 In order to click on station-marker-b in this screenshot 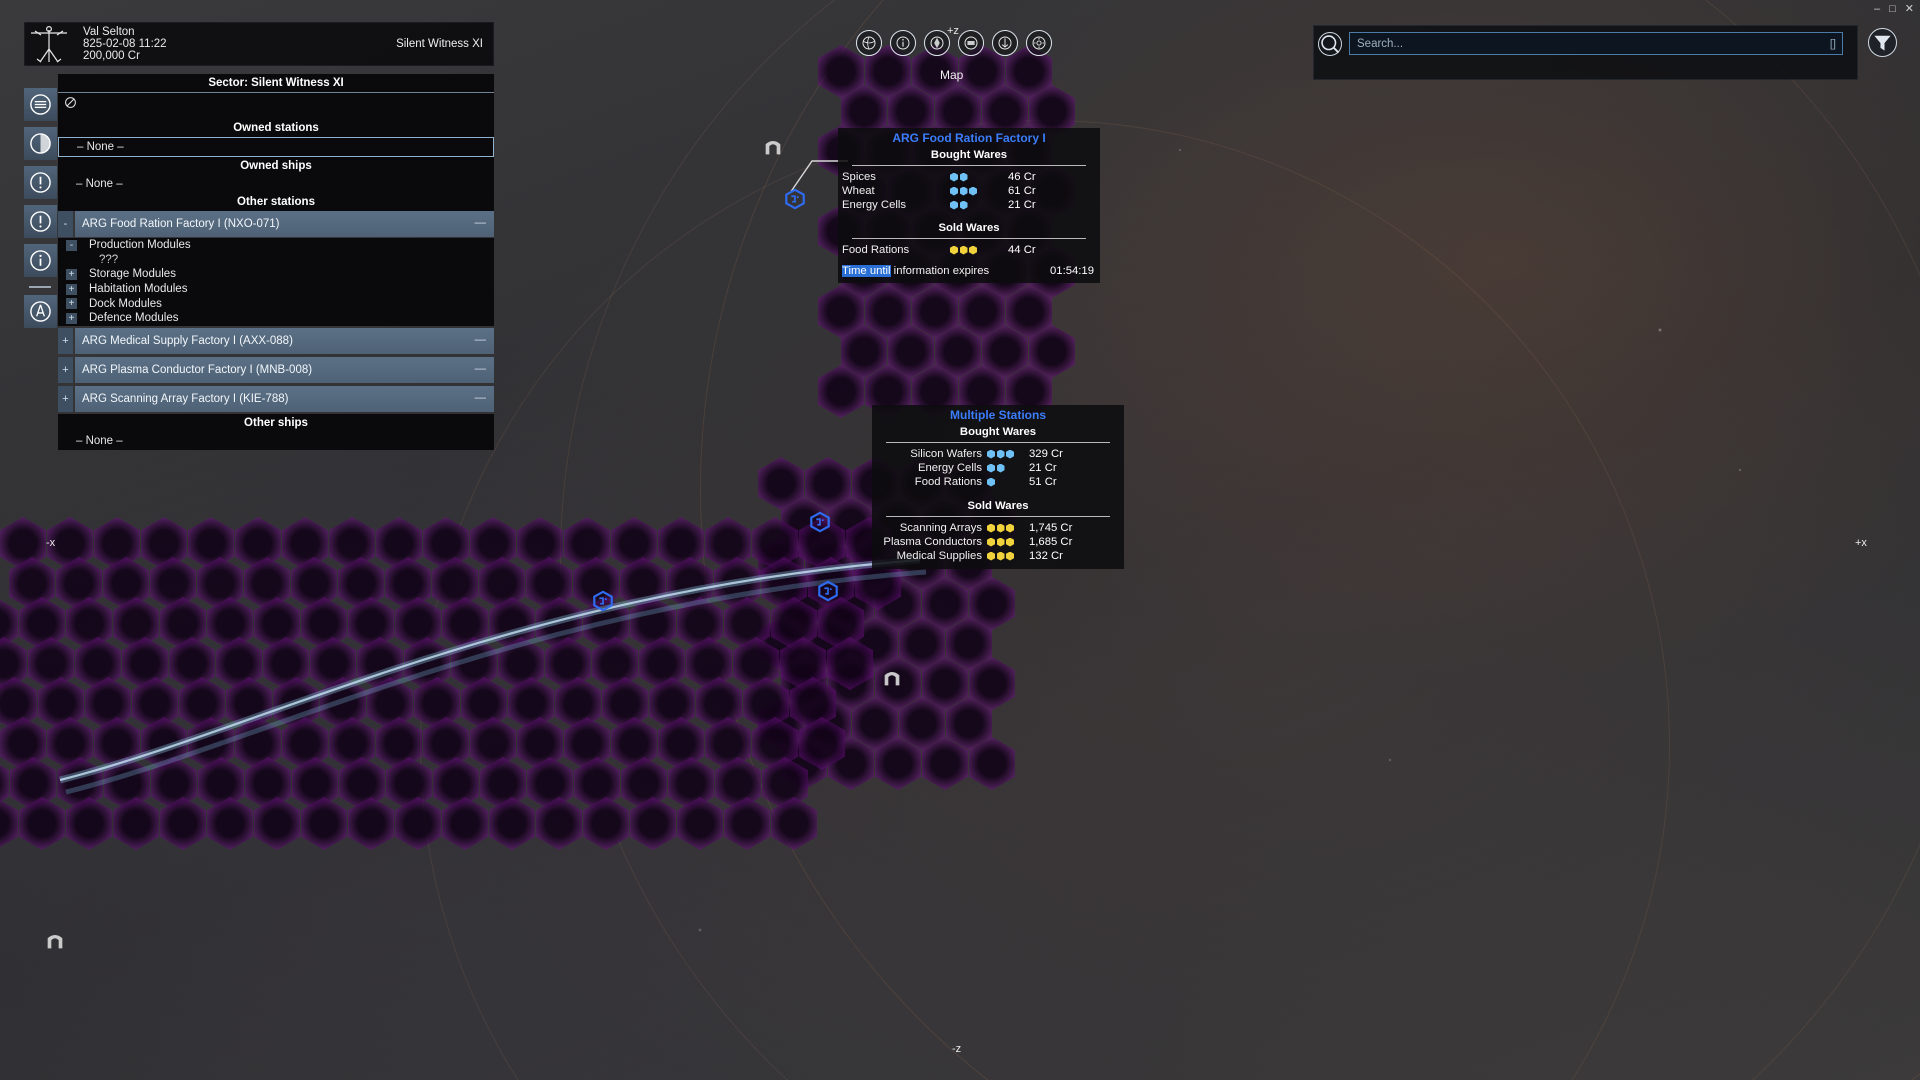, I will do `click(820, 523)`.